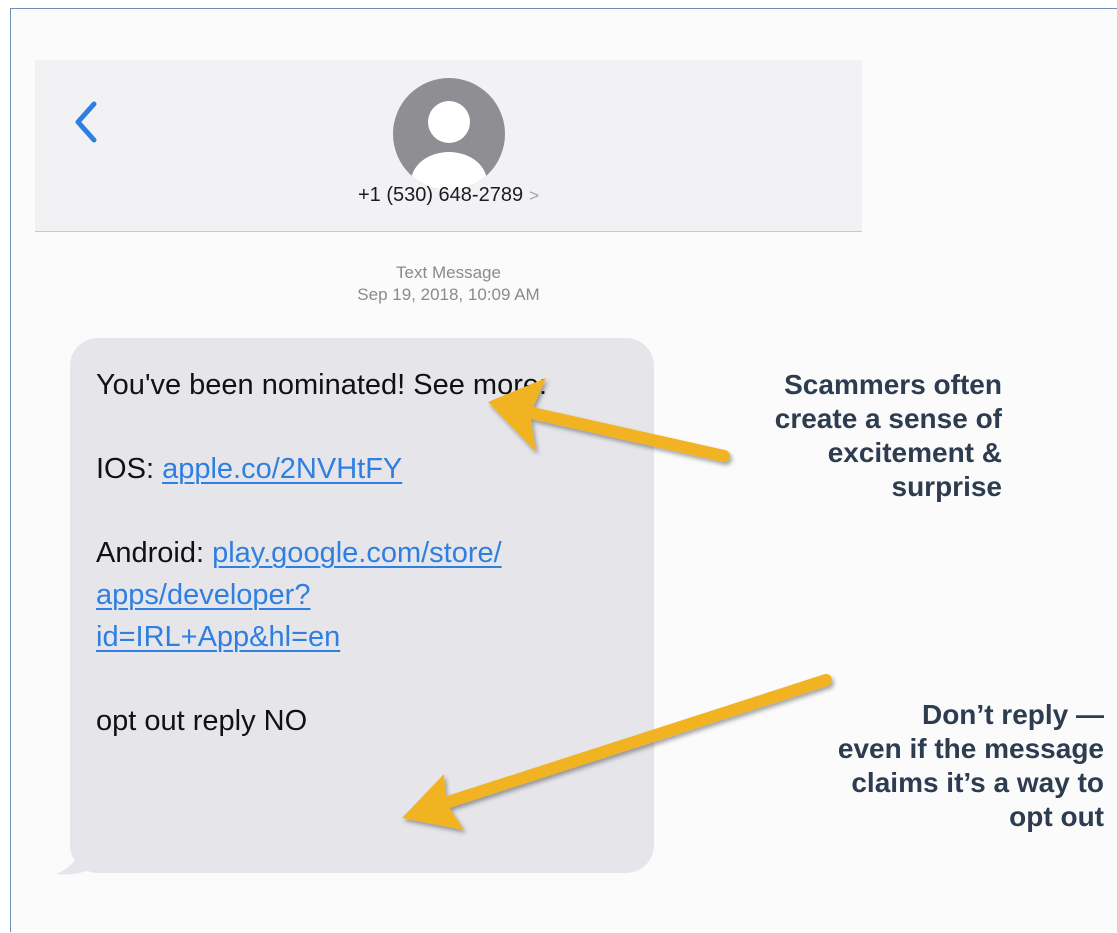 The height and width of the screenshot is (933, 1117). Describe the element at coordinates (364, 595) in the screenshot. I see `android-link-line-2: apps/developer?` at that location.